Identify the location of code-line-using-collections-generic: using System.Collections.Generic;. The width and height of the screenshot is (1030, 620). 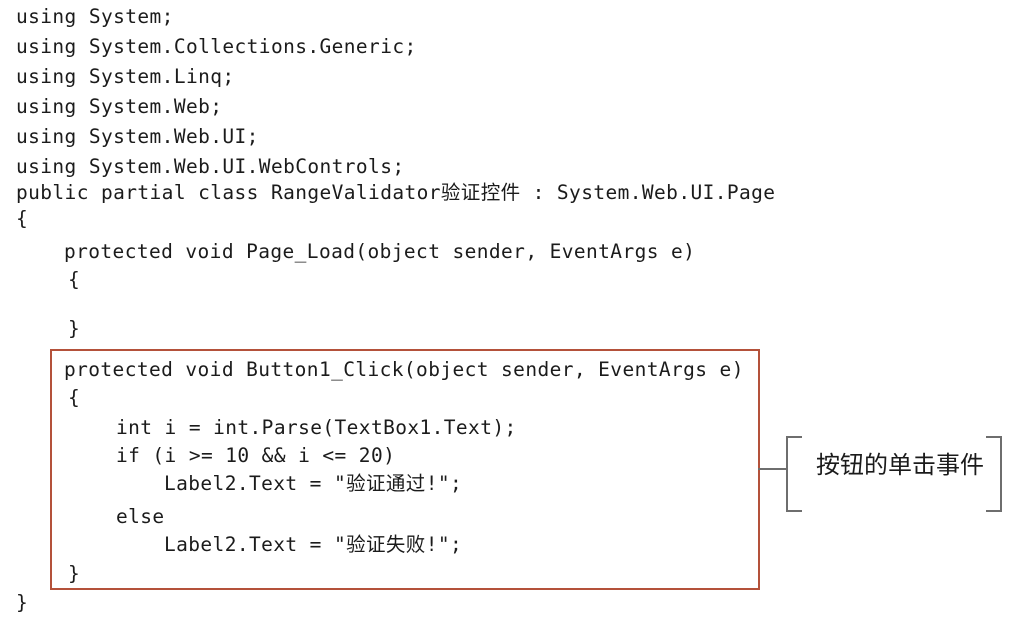
(216, 46).